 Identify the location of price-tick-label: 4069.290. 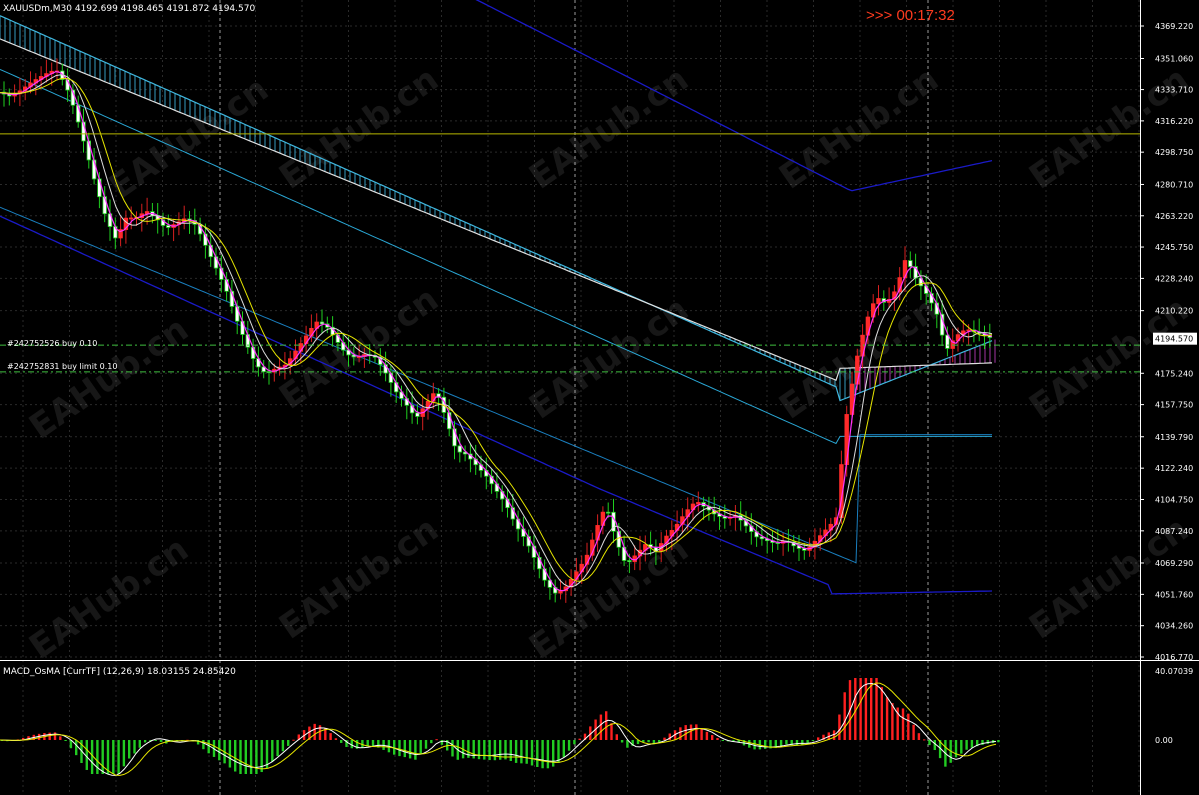
(1174, 563).